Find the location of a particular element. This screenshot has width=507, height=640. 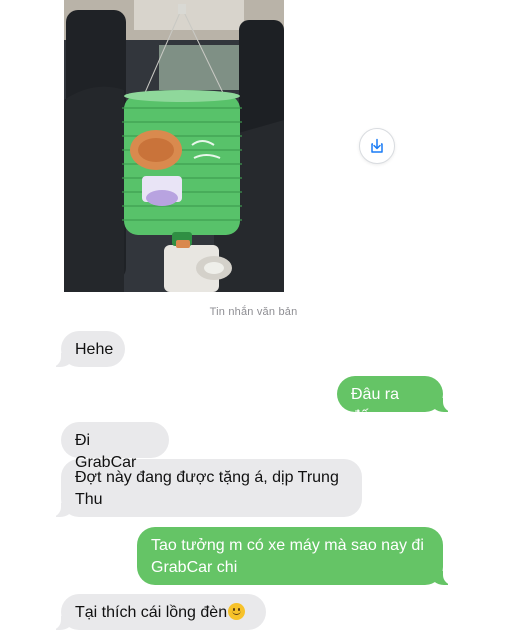

message-bubble-incoming: Hehe is located at coordinates (88, 349).